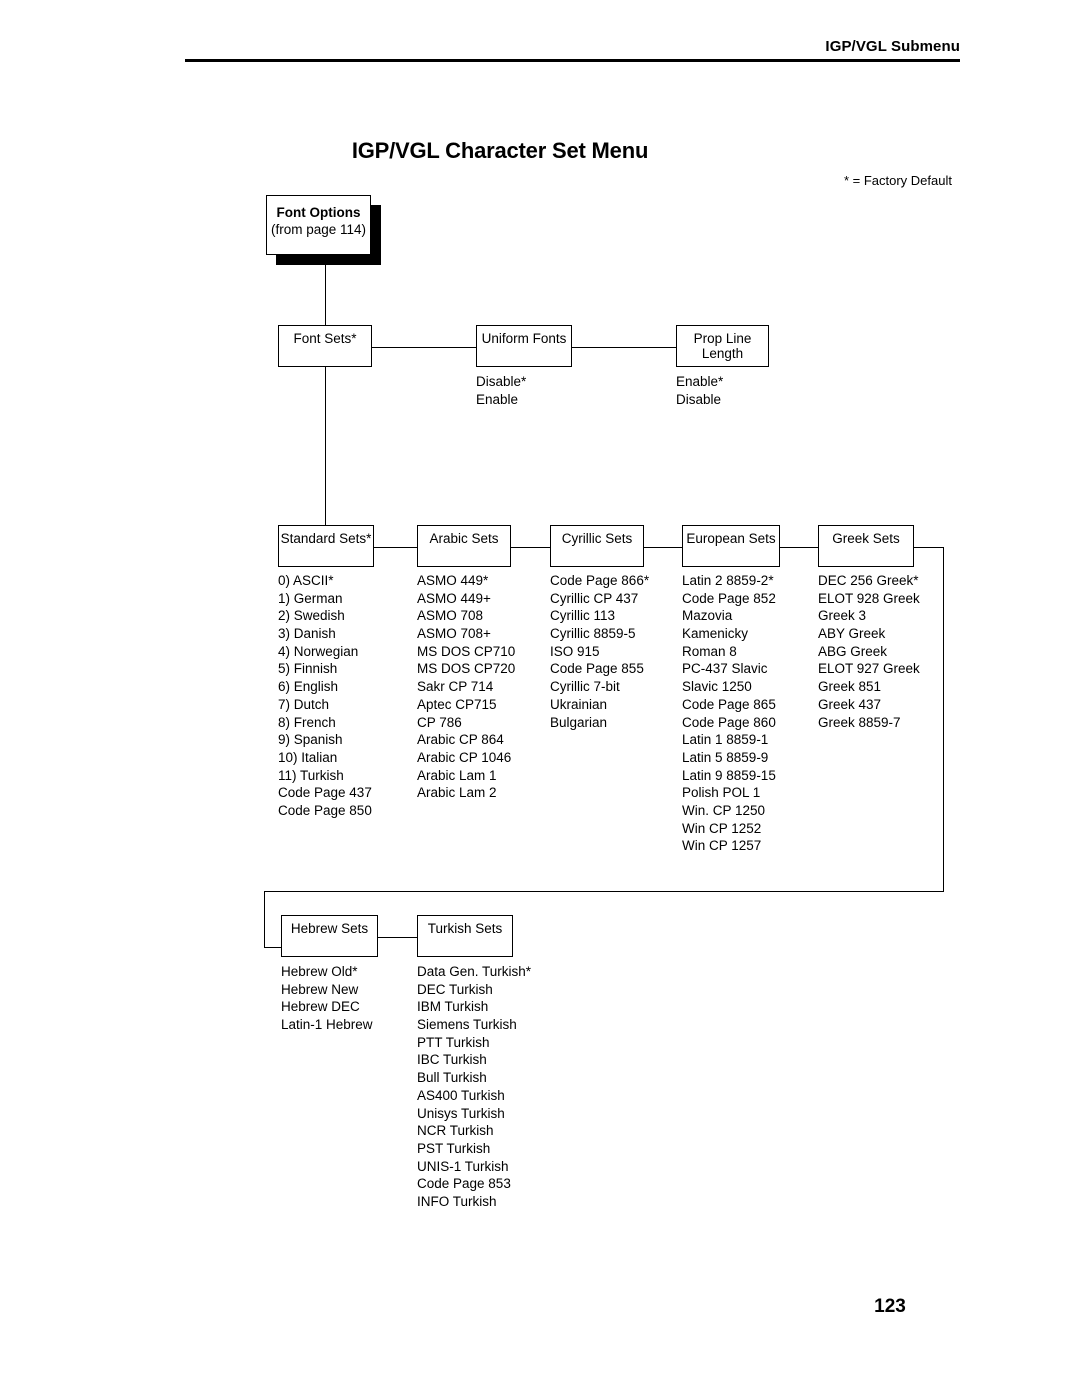 The height and width of the screenshot is (1397, 1080). I want to click on option-item: IBC Turkish, so click(452, 1060).